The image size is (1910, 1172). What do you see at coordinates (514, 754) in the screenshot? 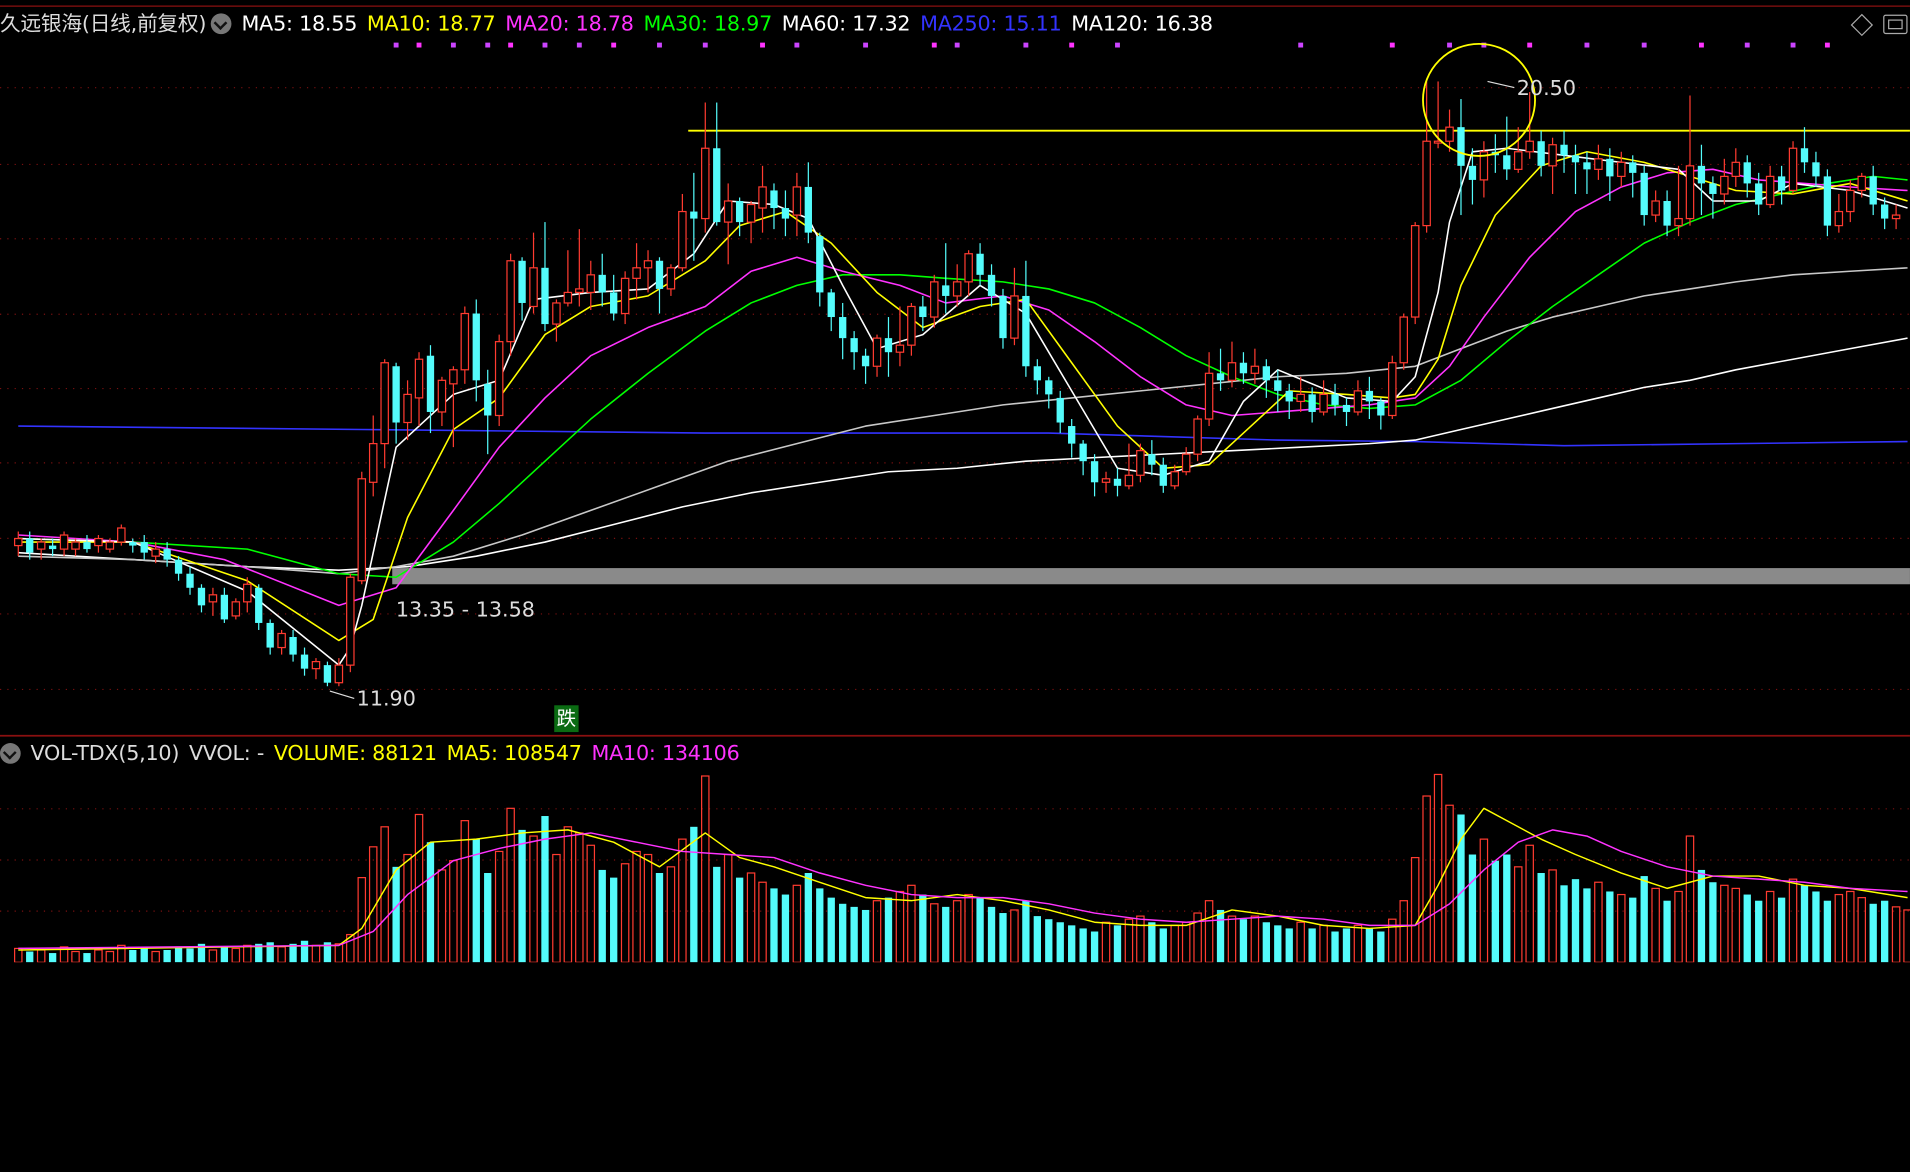
I see `volume-ma5-value: MA5: 108547` at bounding box center [514, 754].